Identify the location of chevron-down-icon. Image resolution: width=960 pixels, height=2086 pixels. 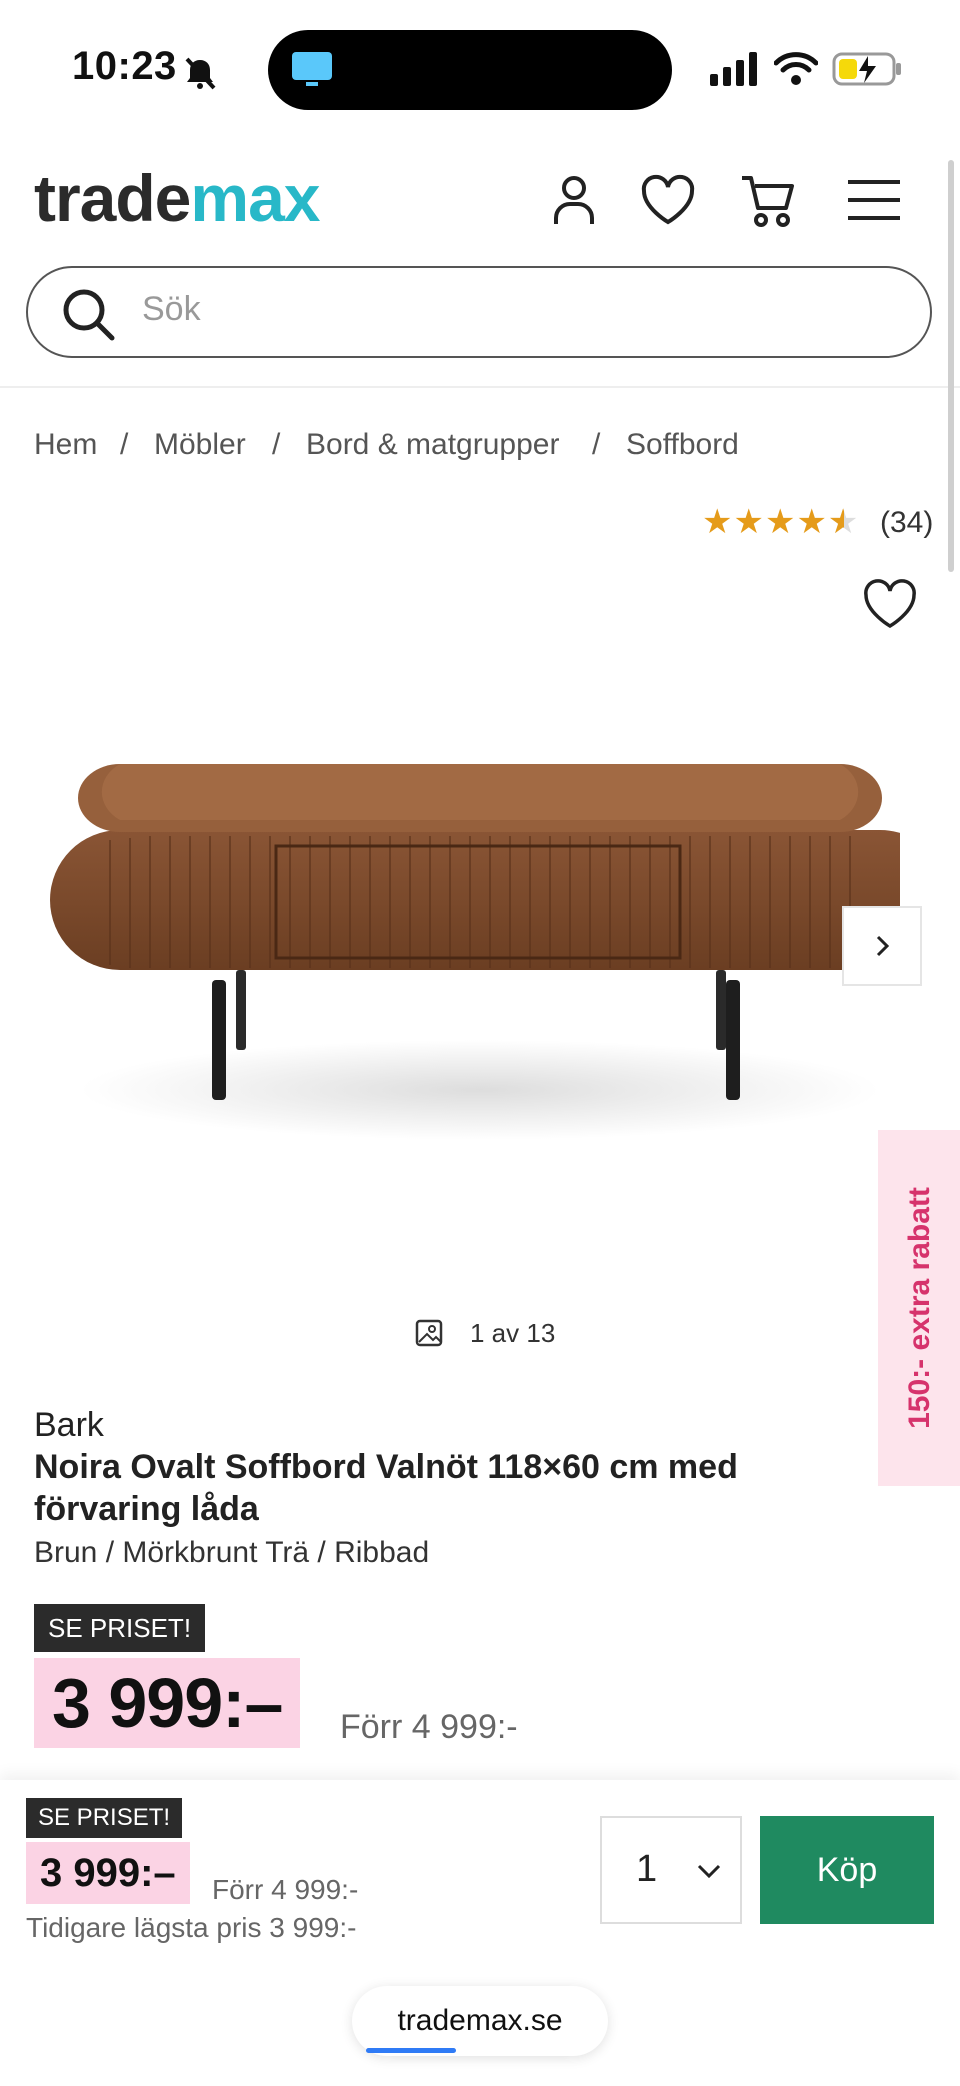
(709, 1871).